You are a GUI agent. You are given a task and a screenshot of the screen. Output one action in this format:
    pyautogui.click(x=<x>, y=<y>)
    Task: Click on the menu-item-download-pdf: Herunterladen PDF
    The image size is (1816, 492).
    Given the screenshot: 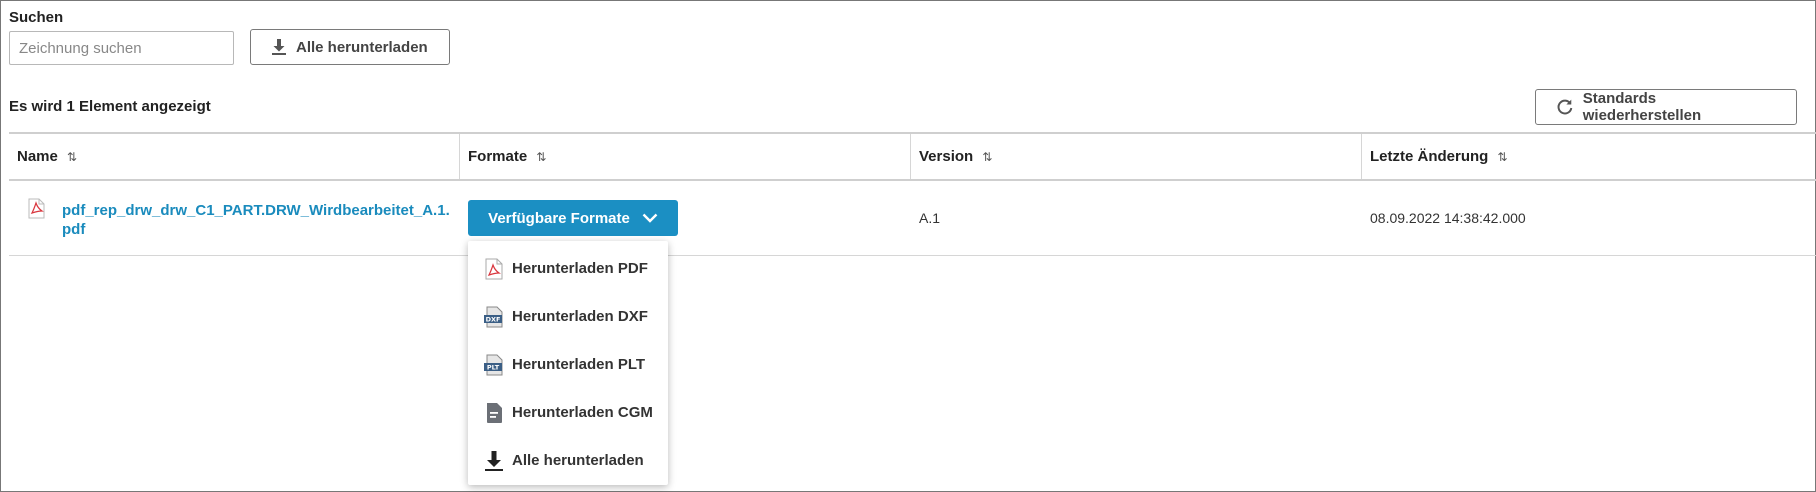 What is the action you would take?
    pyautogui.click(x=568, y=269)
    